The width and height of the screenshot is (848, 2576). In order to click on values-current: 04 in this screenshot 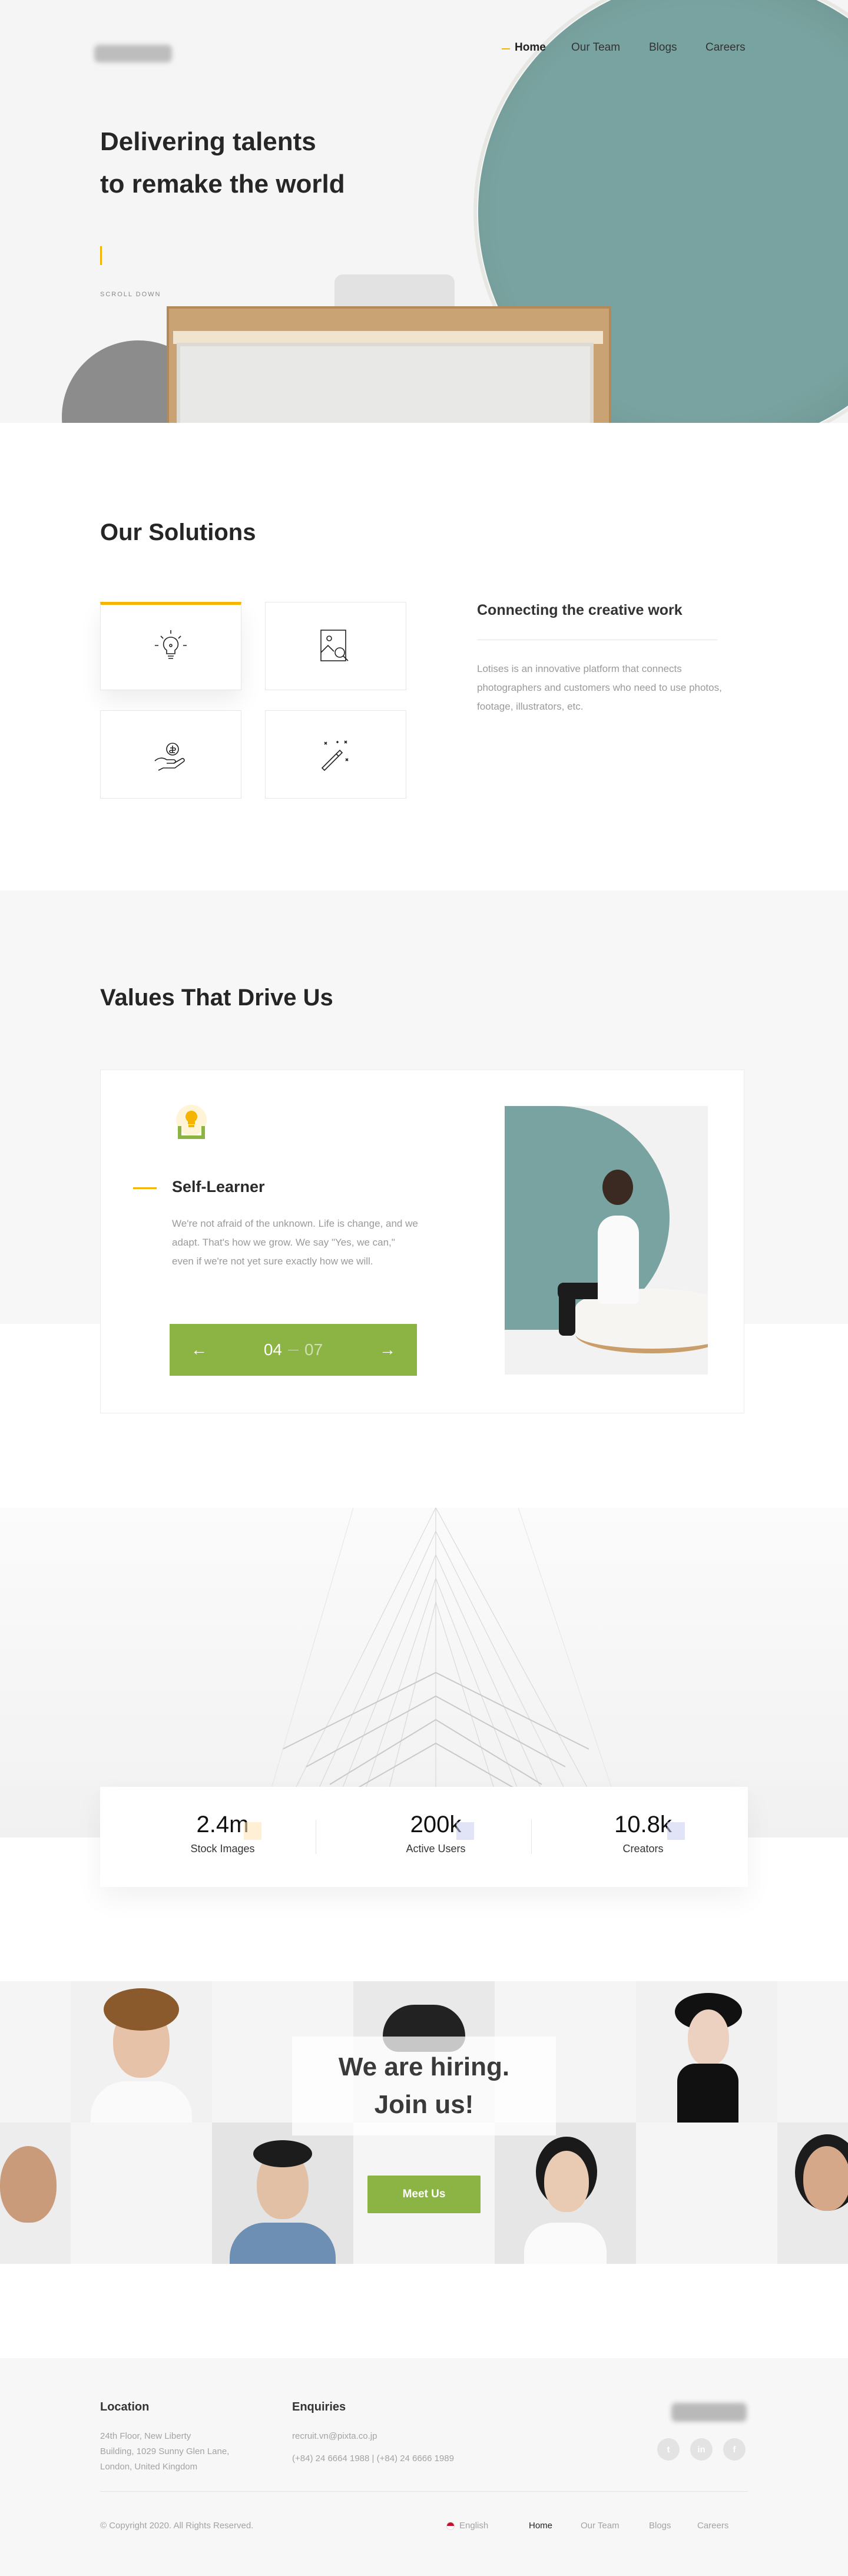, I will do `click(272, 1349)`.